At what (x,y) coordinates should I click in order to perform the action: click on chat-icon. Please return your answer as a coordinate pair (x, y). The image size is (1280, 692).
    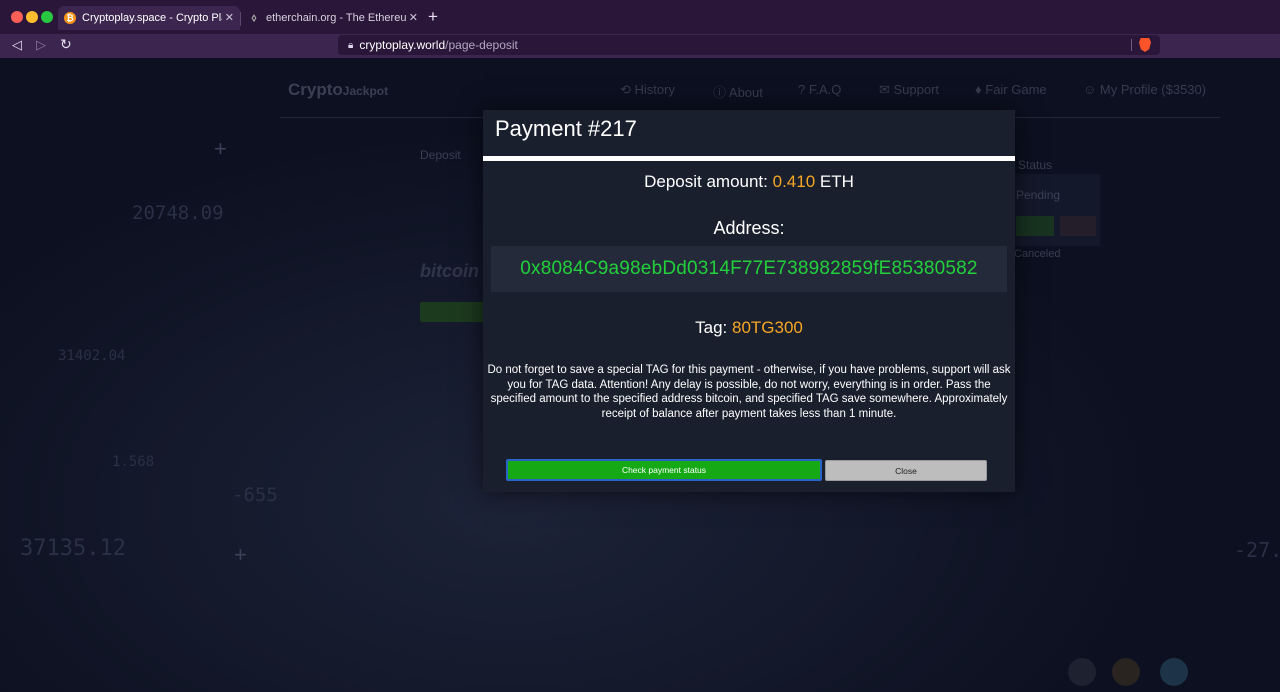
    Looking at the image, I should click on (1174, 672).